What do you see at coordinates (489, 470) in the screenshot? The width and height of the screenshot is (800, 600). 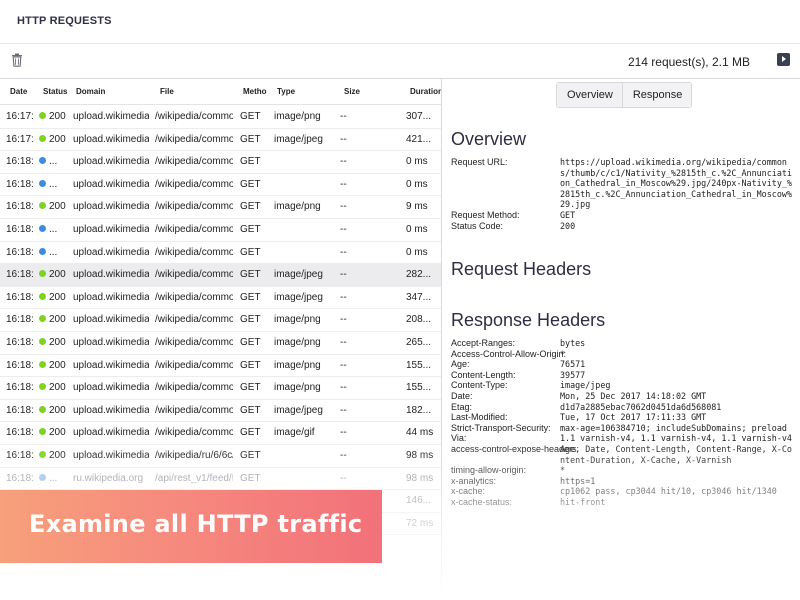 I see `response-header-key: timing-allow-origin:` at bounding box center [489, 470].